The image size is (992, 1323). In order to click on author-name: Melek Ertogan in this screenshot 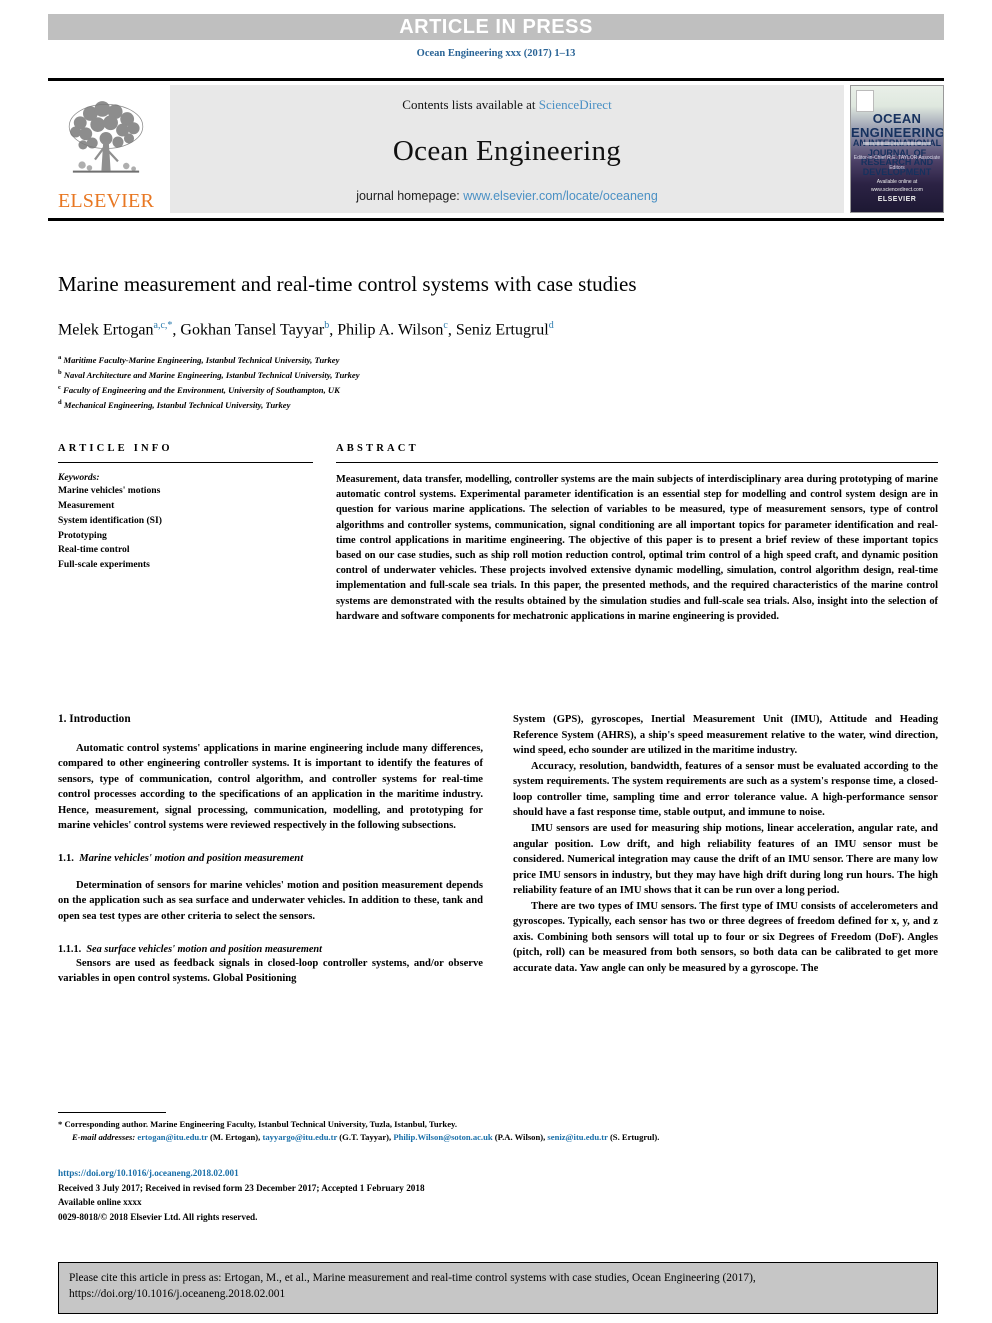, I will do `click(106, 330)`.